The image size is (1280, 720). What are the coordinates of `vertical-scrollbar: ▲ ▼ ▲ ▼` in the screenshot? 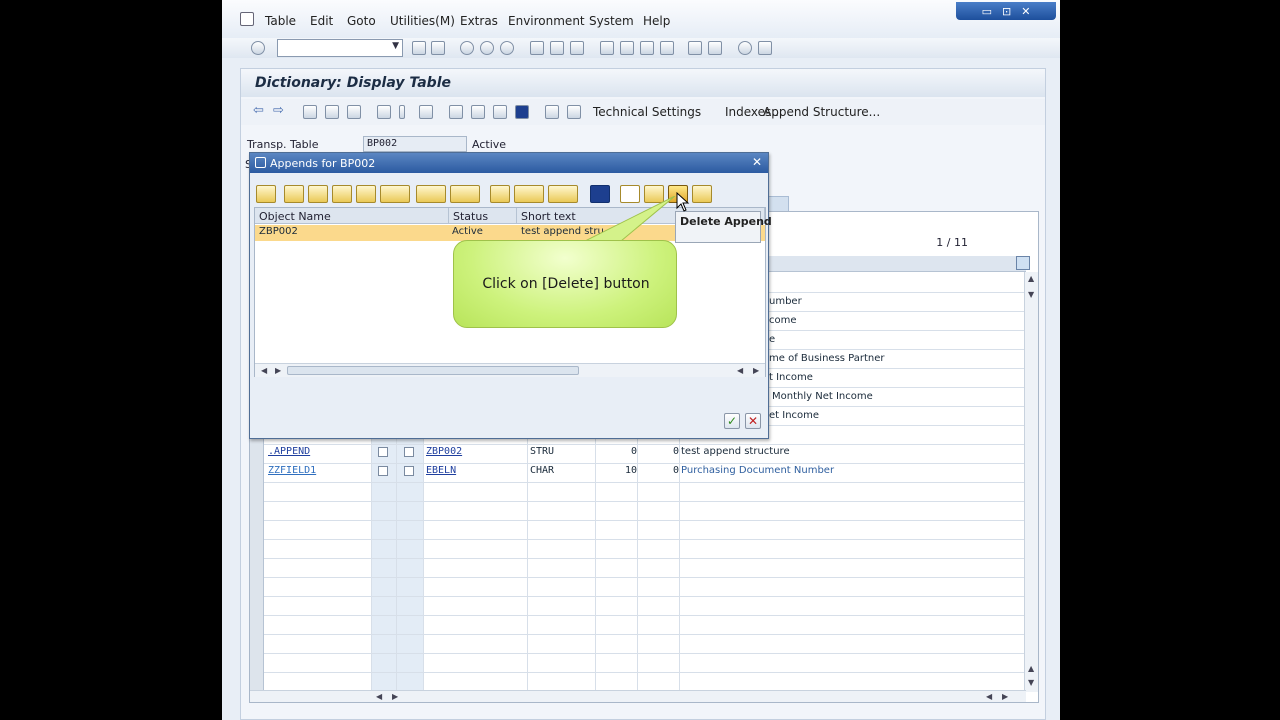 It's located at (1031, 482).